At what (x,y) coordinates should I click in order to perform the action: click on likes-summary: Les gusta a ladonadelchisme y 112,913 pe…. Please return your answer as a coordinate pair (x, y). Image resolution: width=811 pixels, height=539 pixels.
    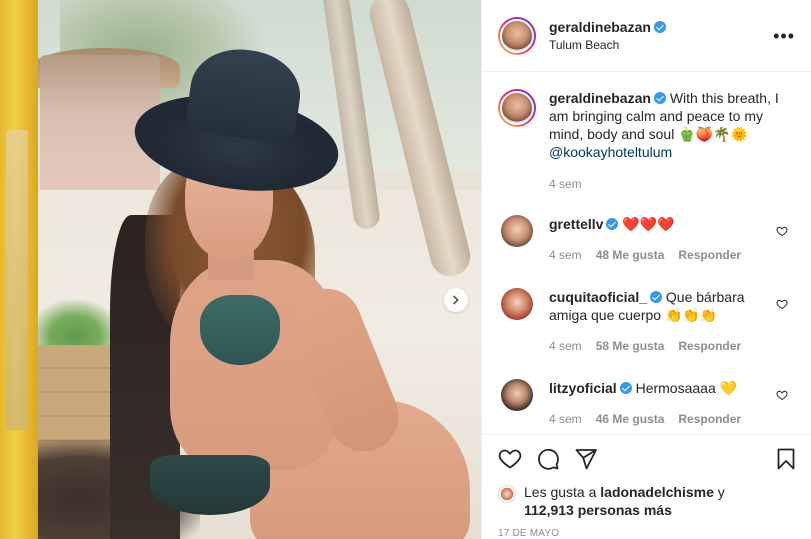
    Looking at the image, I should click on (648, 501).